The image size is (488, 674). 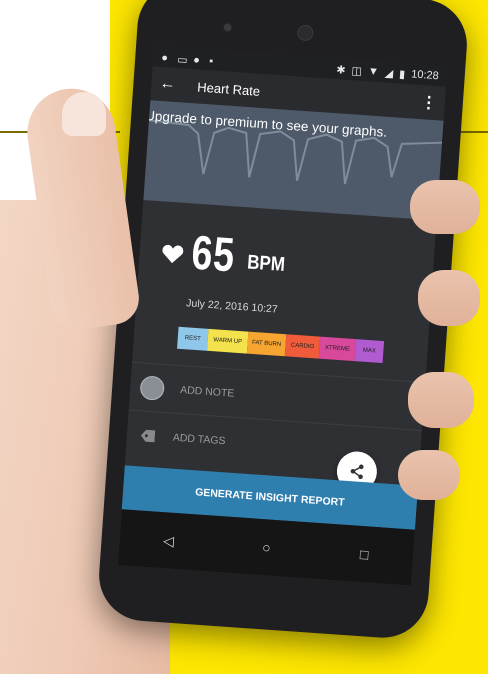 I want to click on reading-timestamp: July 22, 2016 10:27, so click(x=232, y=306).